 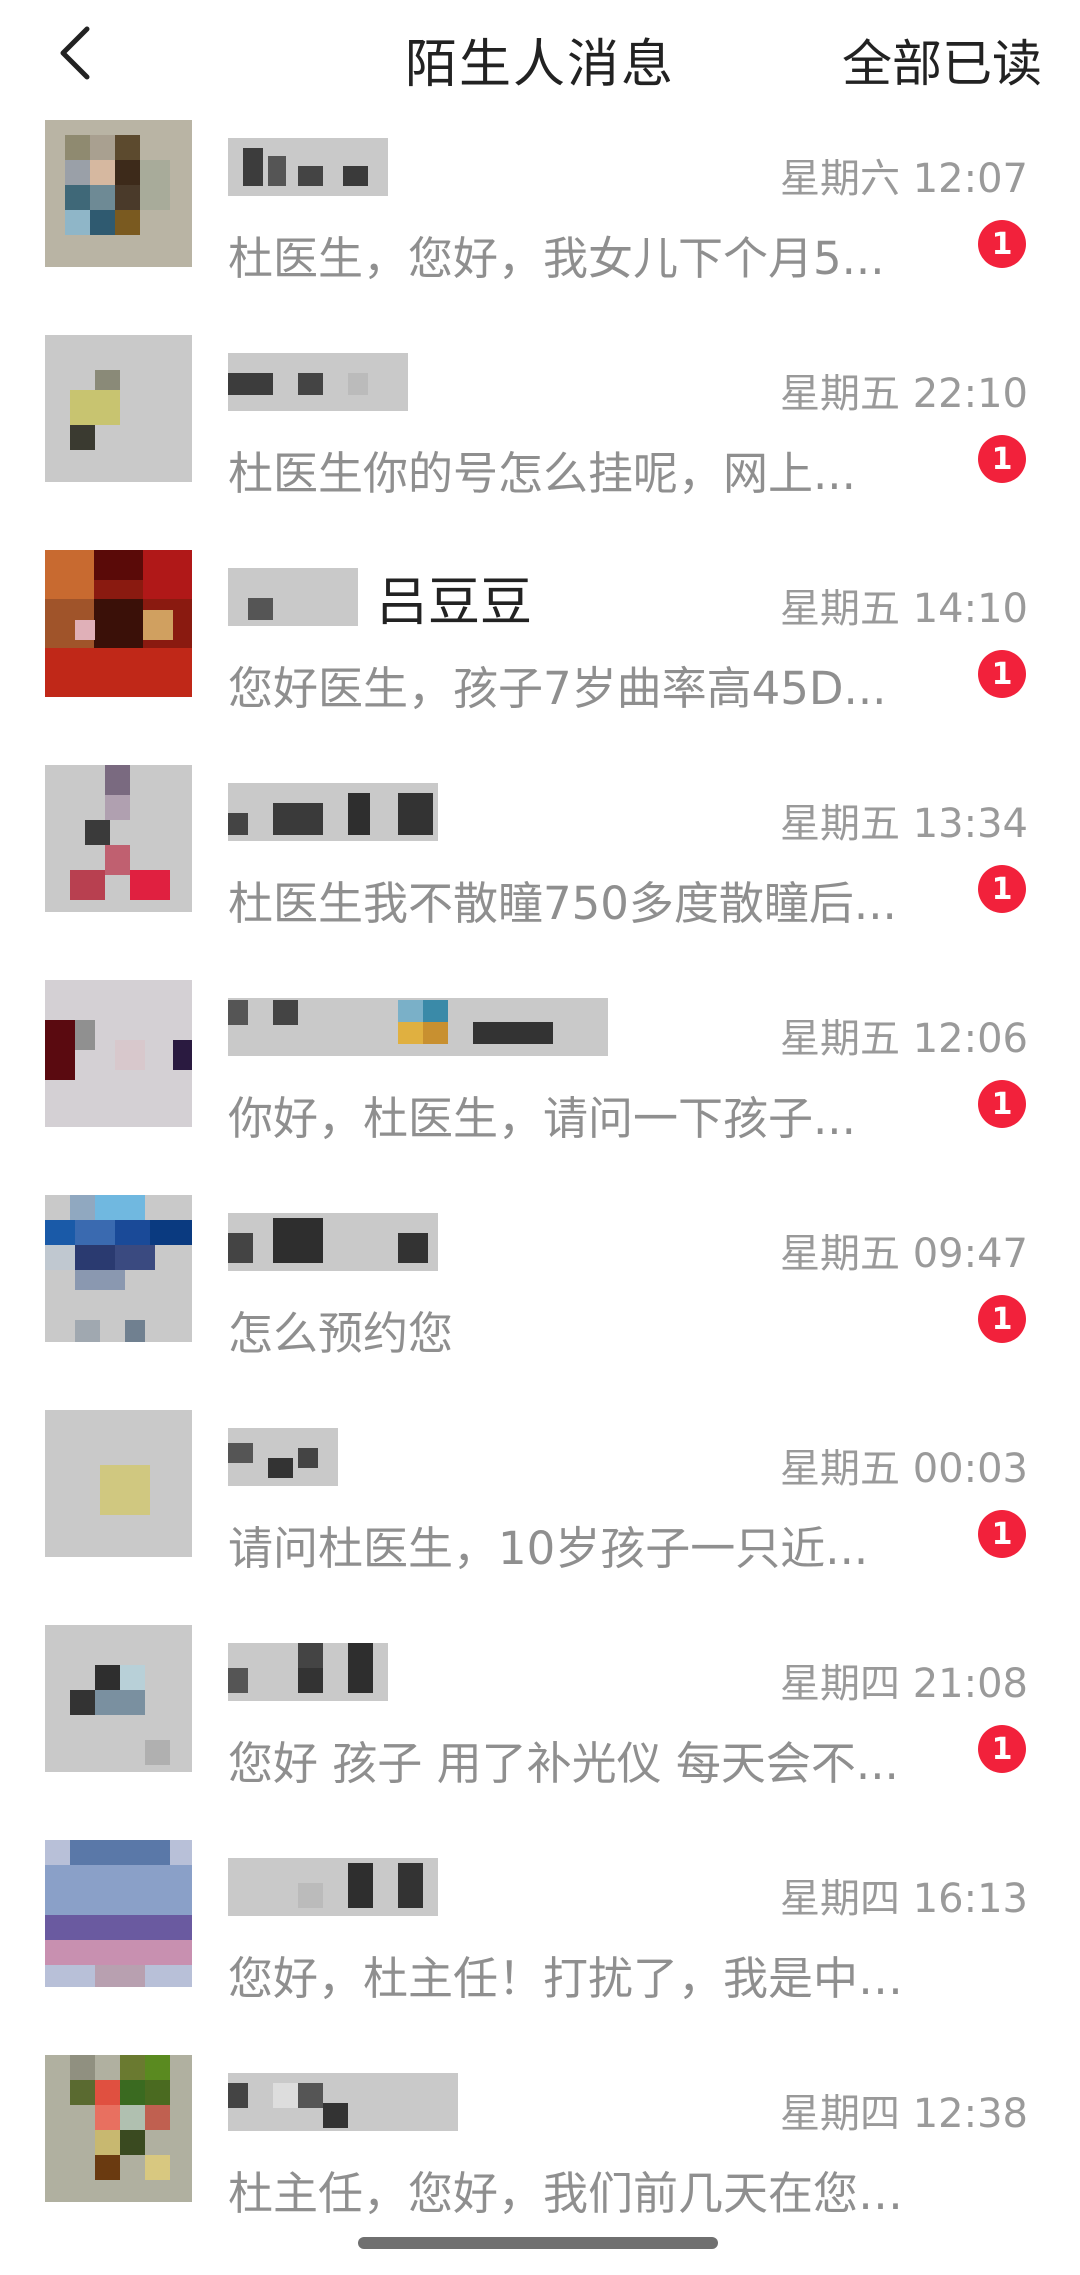 I want to click on message-time: 星期六 12:07, so click(x=904, y=179).